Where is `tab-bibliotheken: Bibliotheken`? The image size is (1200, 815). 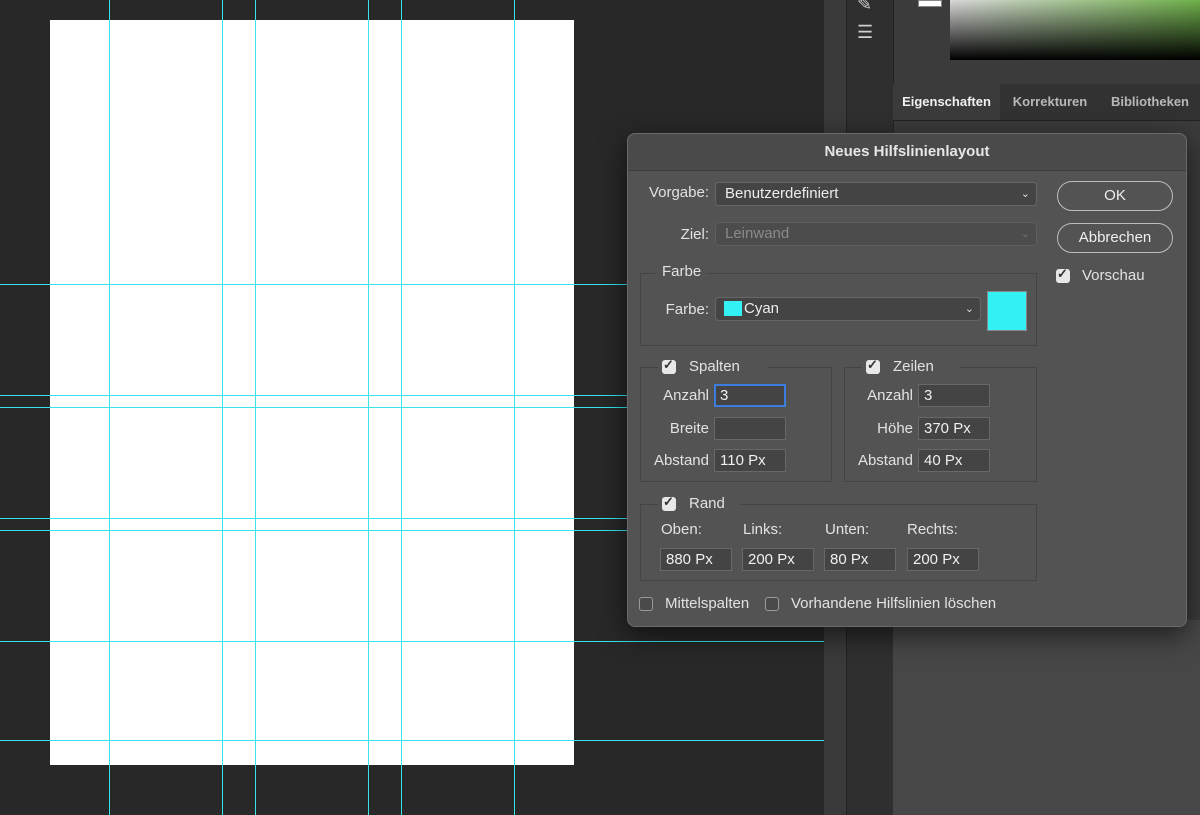
tab-bibliotheken: Bibliotheken is located at coordinates (1150, 102).